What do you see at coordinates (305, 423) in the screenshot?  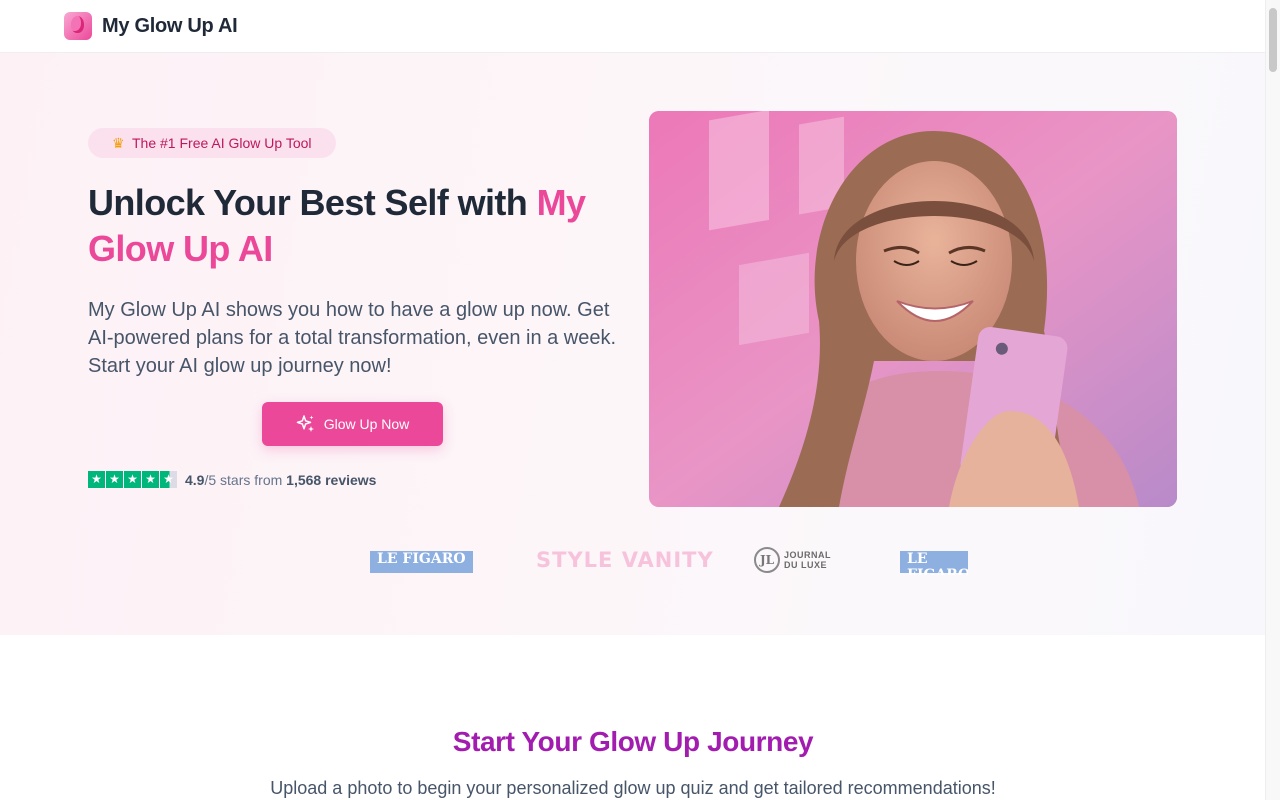 I see `sparkles-icon` at bounding box center [305, 423].